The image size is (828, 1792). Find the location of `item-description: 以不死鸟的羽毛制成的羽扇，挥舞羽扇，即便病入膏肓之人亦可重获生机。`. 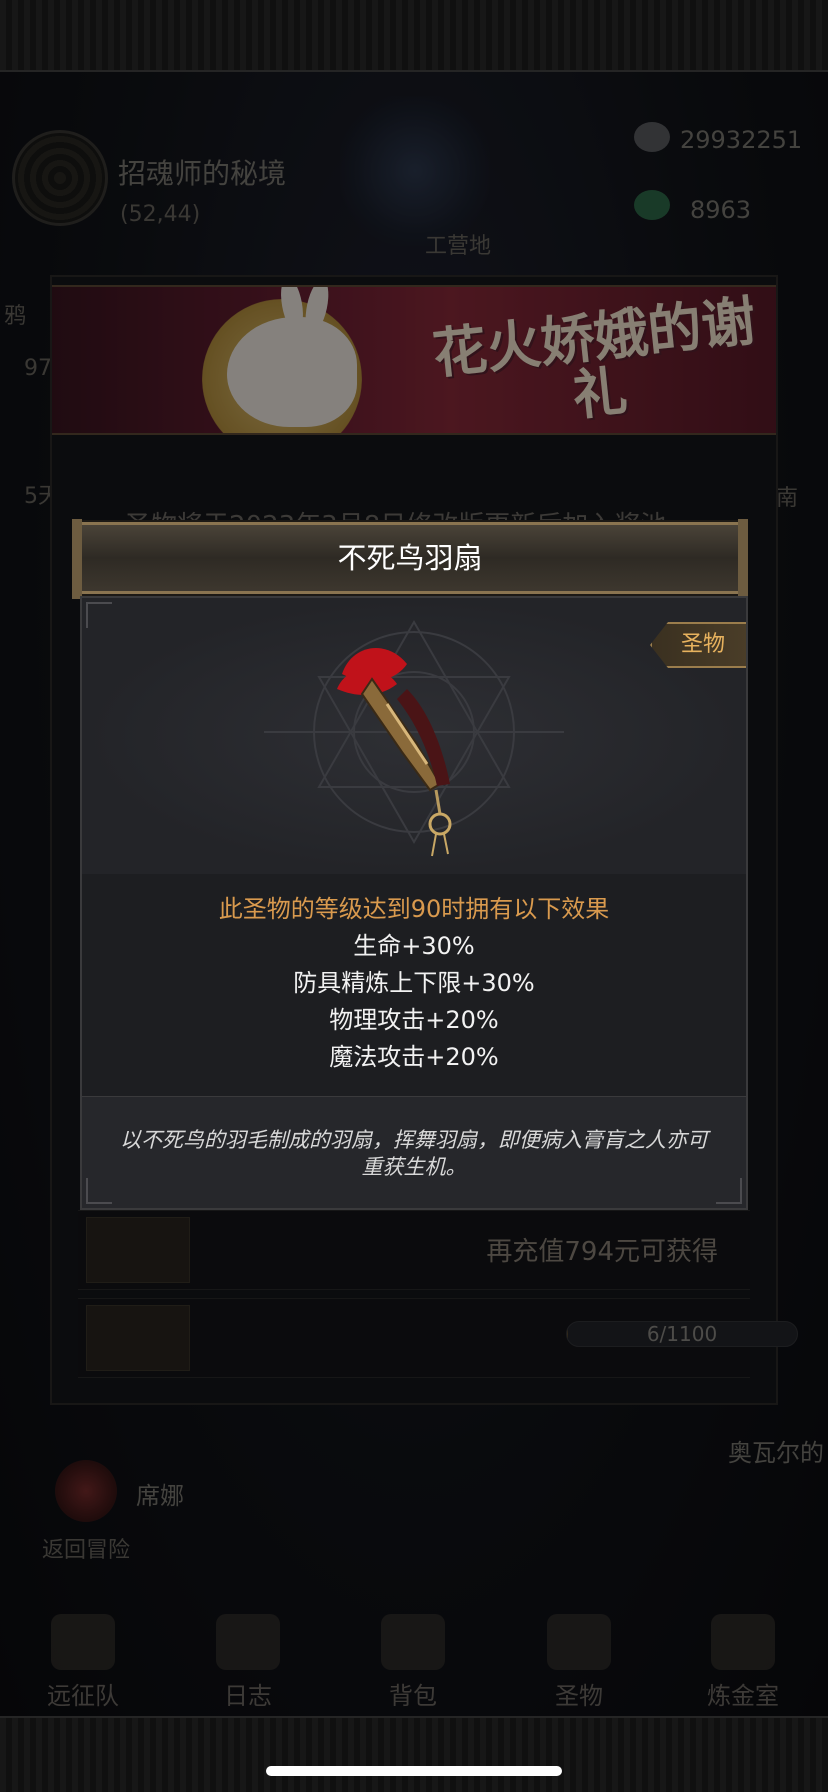

item-description: 以不死鸟的羽毛制成的羽扇，挥舞羽扇，即便病入膏肓之人亦可重获生机。 is located at coordinates (414, 1152).